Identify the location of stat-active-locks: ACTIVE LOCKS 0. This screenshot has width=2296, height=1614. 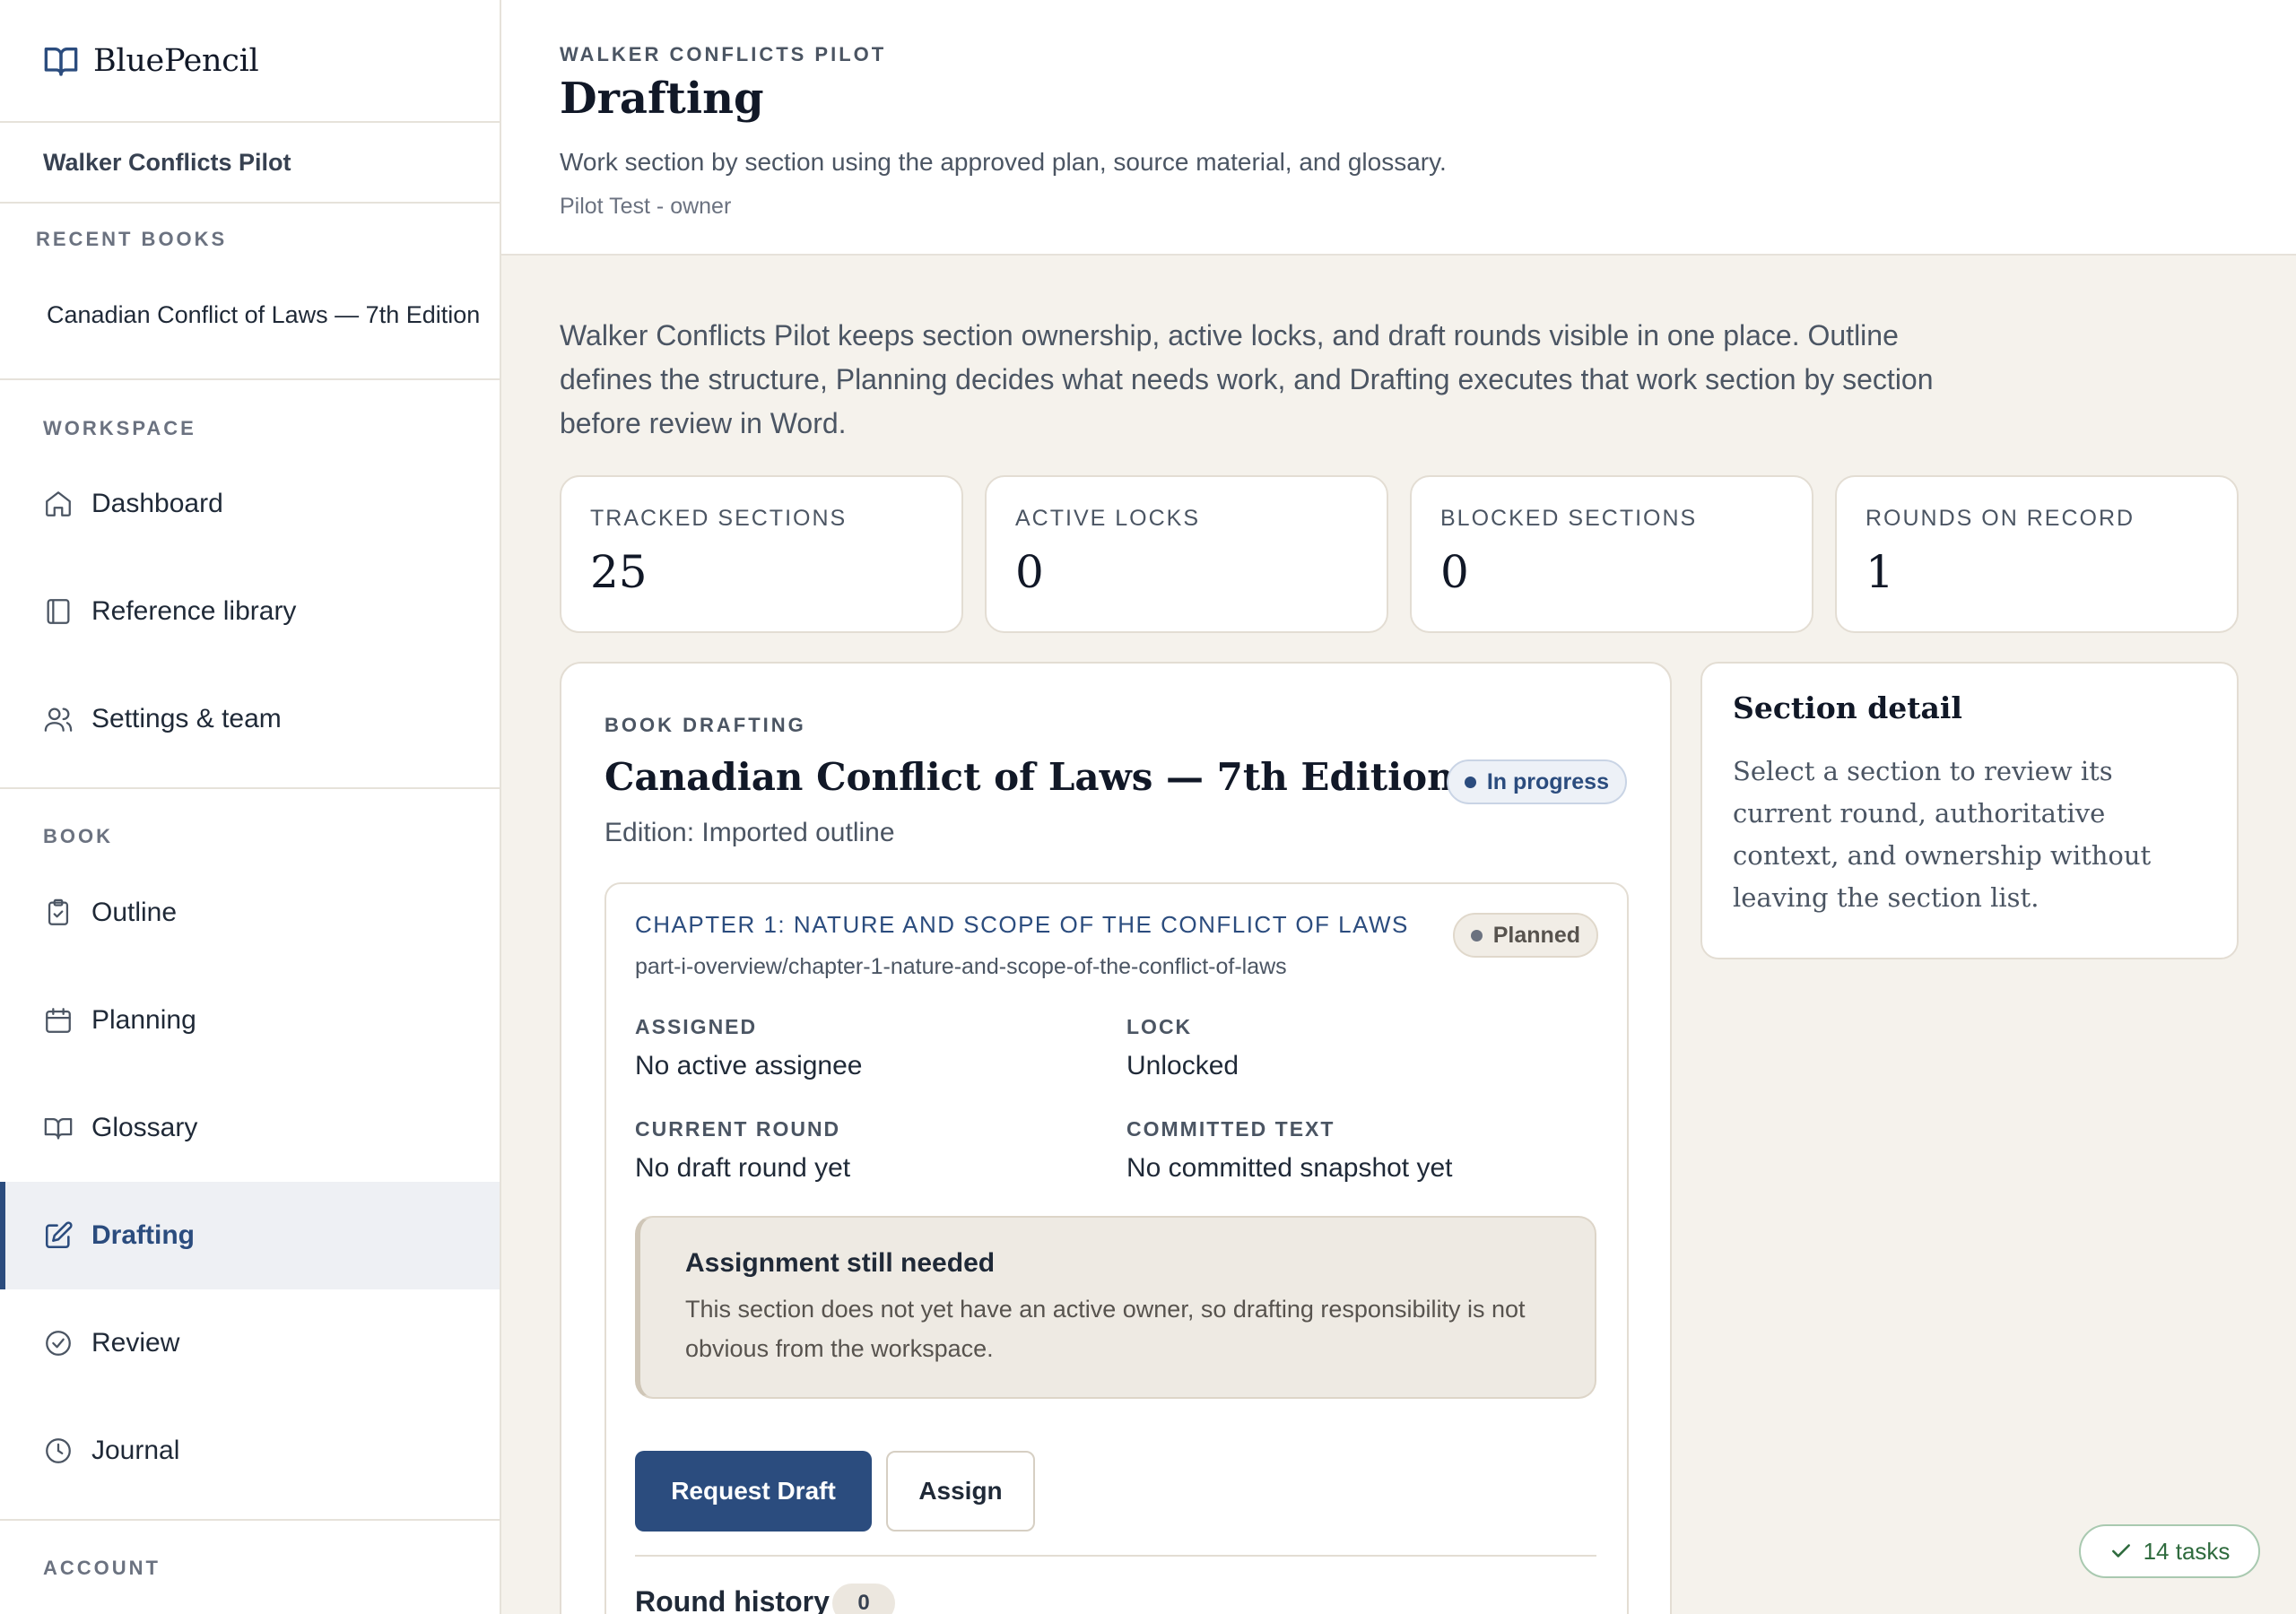
(1186, 554).